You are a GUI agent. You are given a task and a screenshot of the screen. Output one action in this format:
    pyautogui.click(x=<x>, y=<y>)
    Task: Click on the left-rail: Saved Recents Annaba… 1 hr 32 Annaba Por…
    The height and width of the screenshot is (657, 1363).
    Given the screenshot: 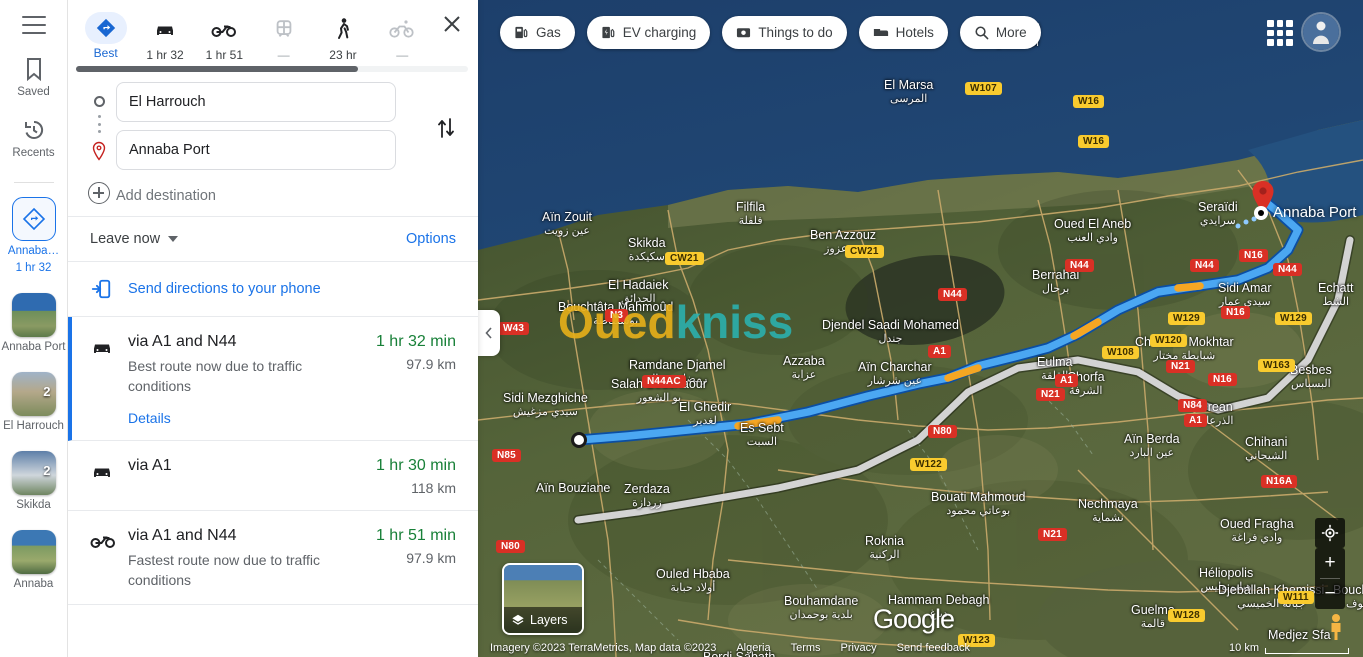 What is the action you would take?
    pyautogui.click(x=34, y=328)
    